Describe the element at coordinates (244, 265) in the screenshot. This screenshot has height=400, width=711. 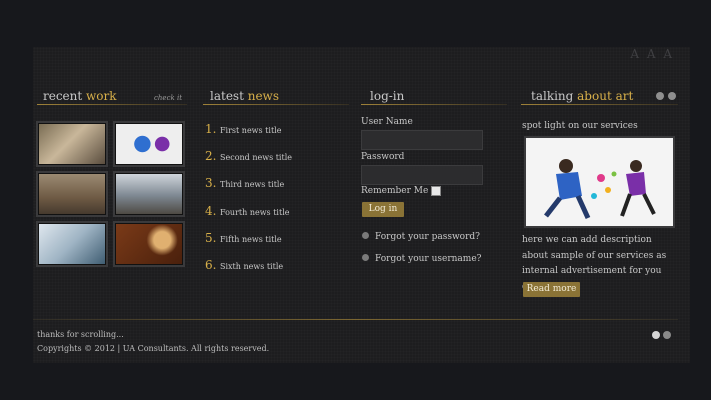
I see `news-item: 6. Sixth news title` at that location.